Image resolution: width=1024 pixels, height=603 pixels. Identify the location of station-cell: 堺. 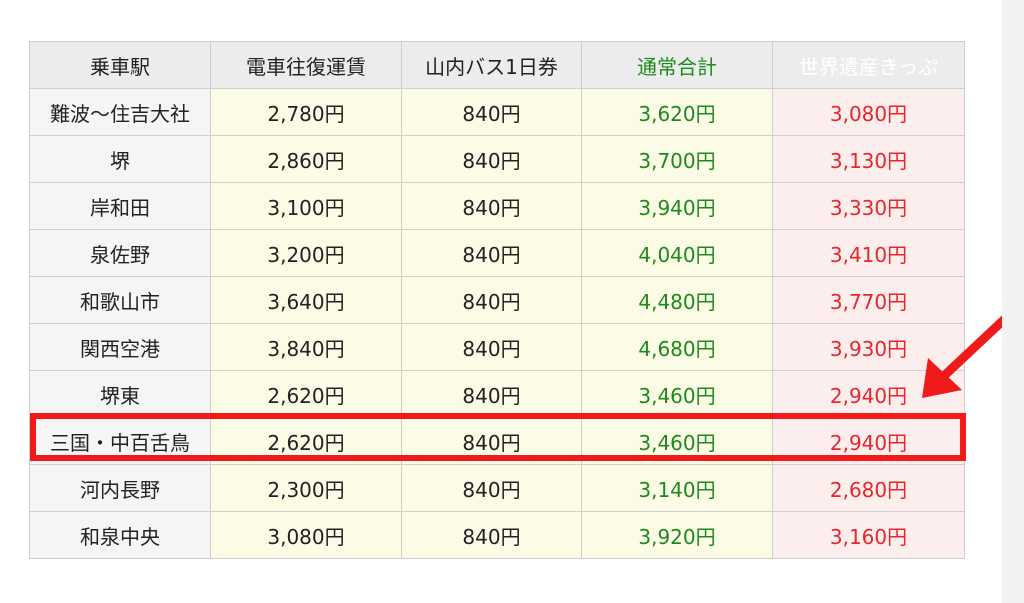
(120, 159).